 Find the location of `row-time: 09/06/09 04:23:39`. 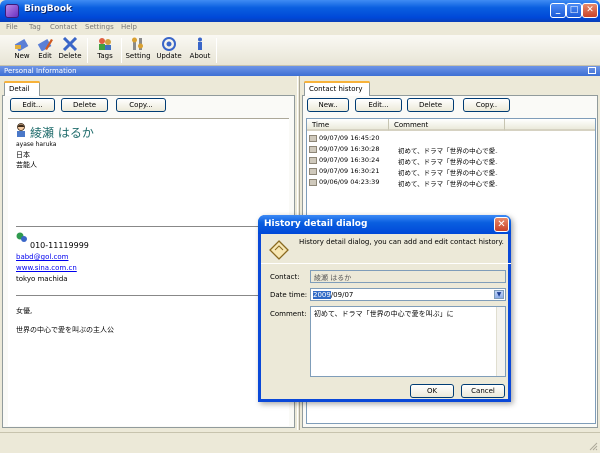

row-time: 09/06/09 04:23:39 is located at coordinates (349, 182).